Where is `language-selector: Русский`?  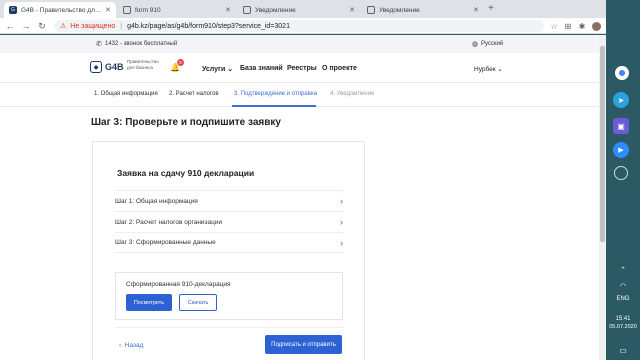
language-selector: Русский is located at coordinates (492, 44).